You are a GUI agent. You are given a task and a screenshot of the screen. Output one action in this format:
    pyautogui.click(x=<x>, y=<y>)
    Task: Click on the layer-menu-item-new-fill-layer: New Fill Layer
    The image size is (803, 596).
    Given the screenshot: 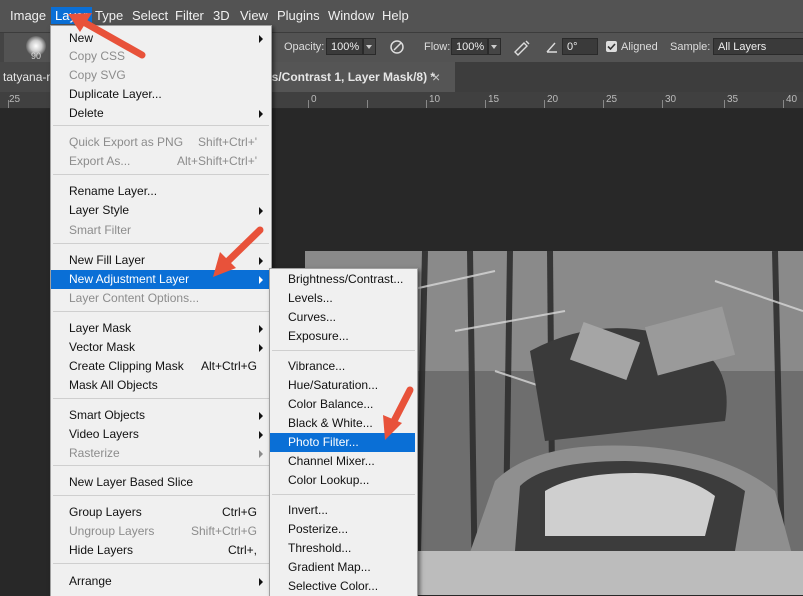 What is the action you would take?
    pyautogui.click(x=160, y=260)
    